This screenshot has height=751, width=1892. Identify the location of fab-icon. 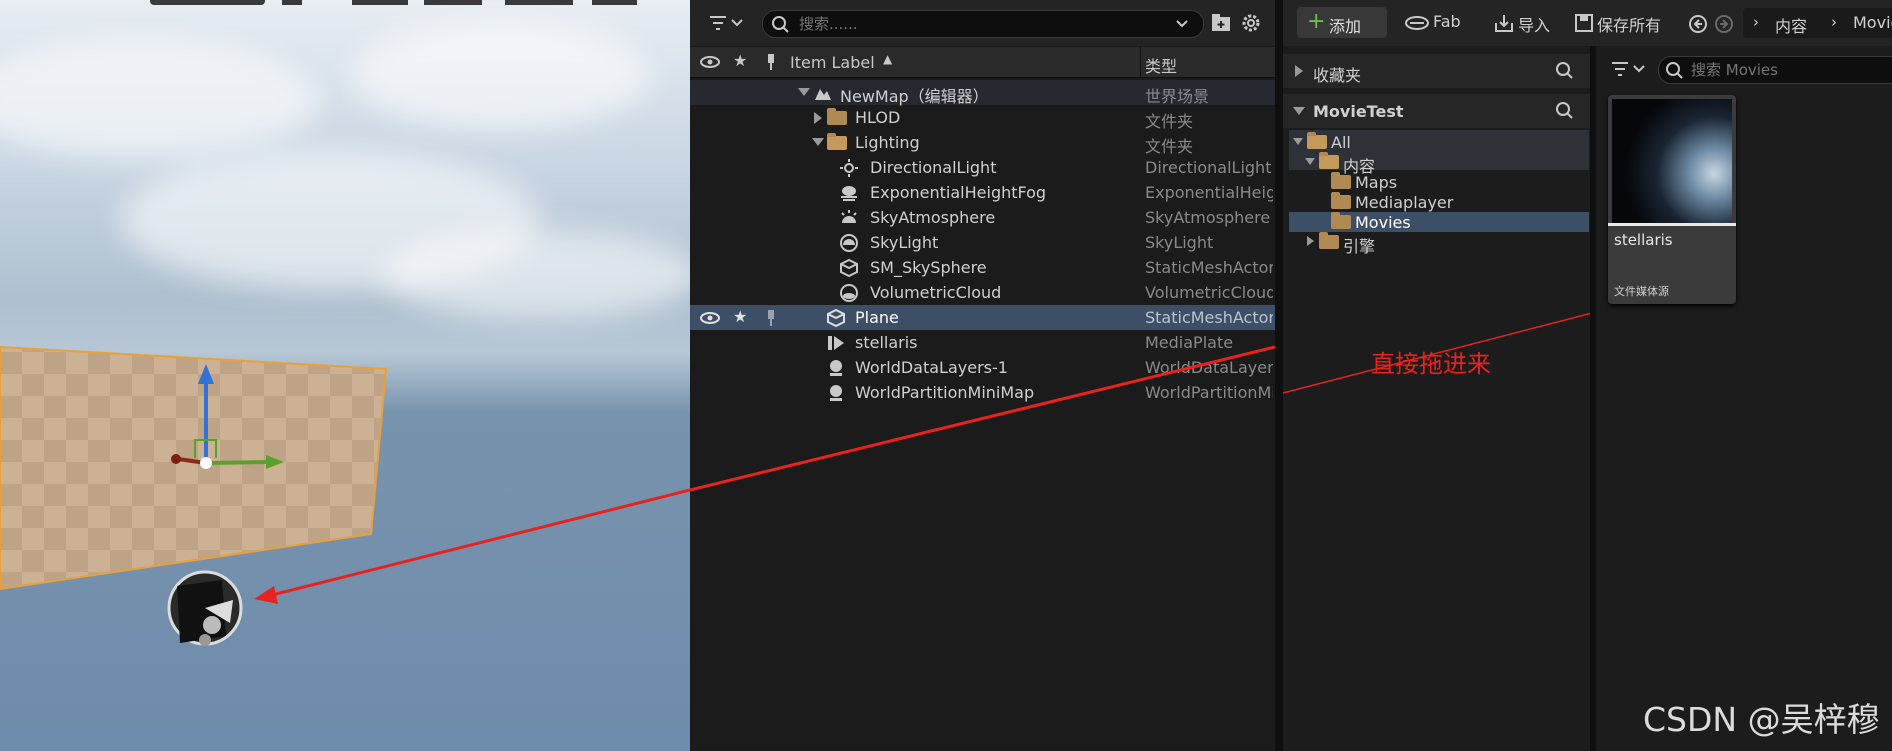
(1417, 23).